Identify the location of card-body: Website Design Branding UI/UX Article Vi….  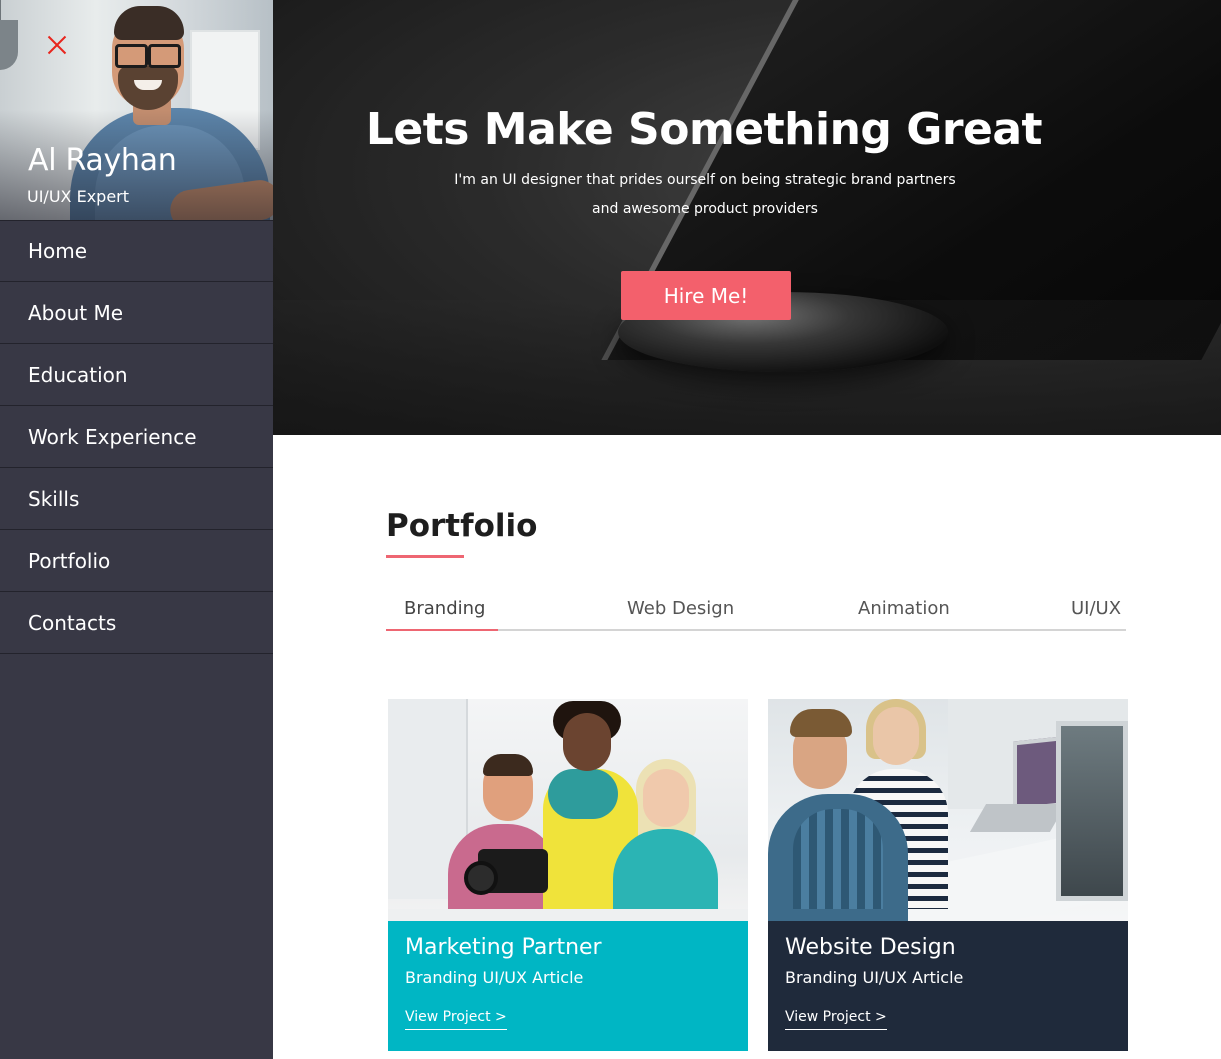
(948, 986).